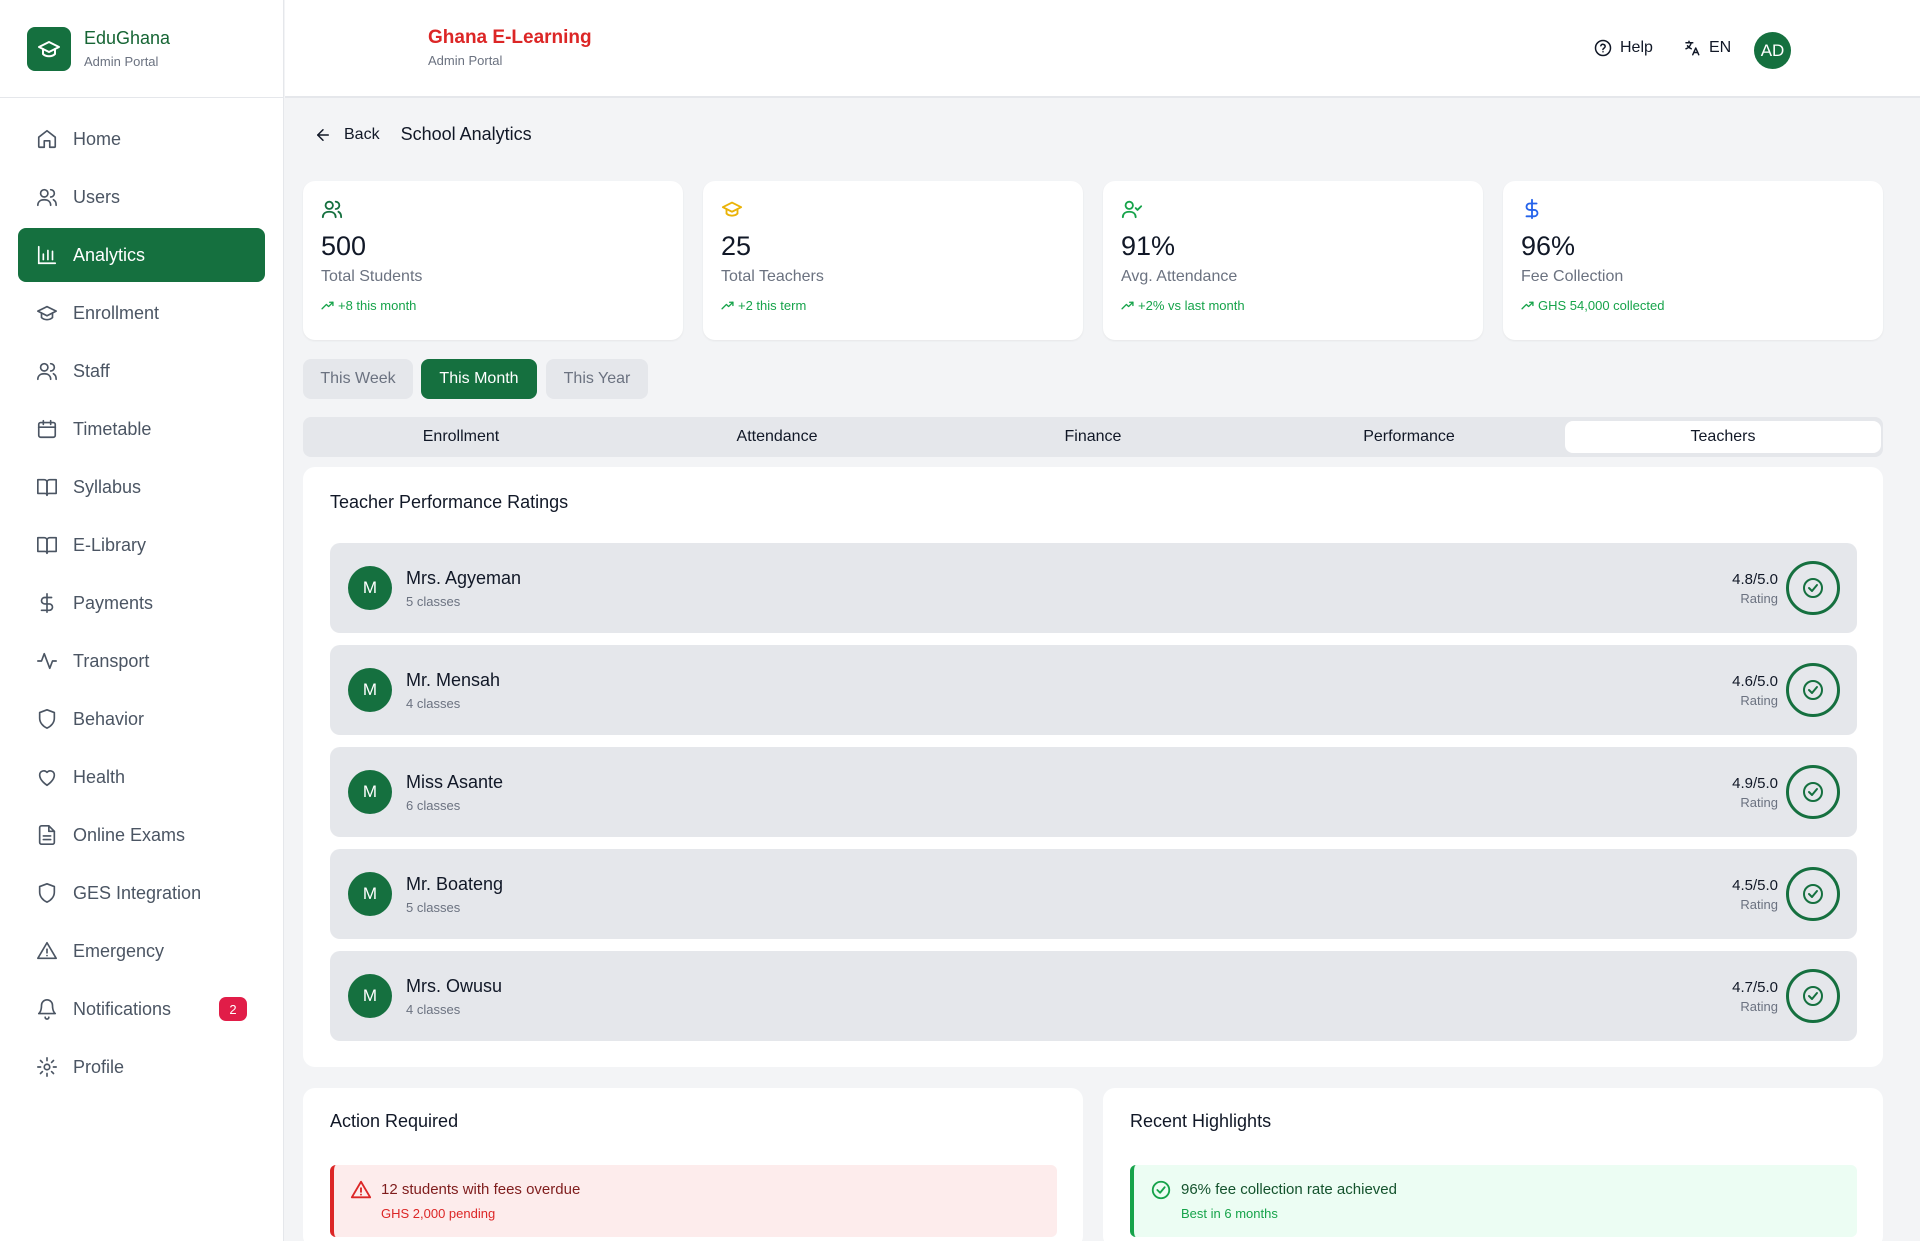  Describe the element at coordinates (1720, 47) in the screenshot. I see `language-label: EN` at that location.